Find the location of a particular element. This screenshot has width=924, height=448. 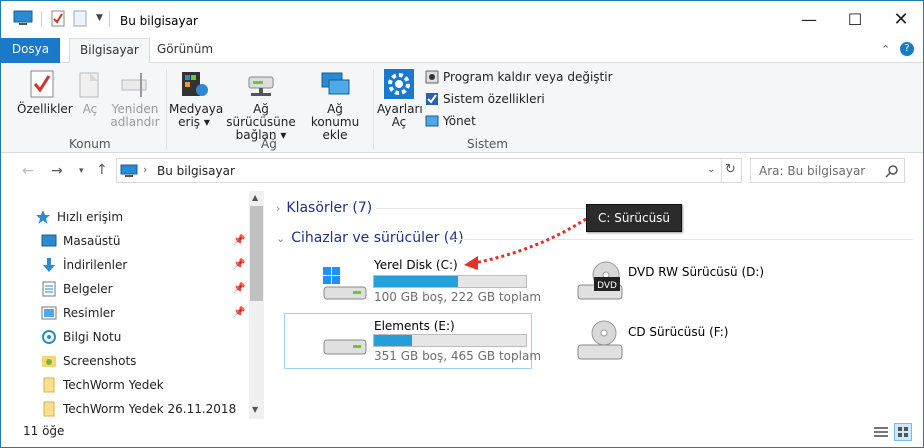

section-devices: ⌄ Cihazlar ve sürücüler (4) is located at coordinates (370, 238).